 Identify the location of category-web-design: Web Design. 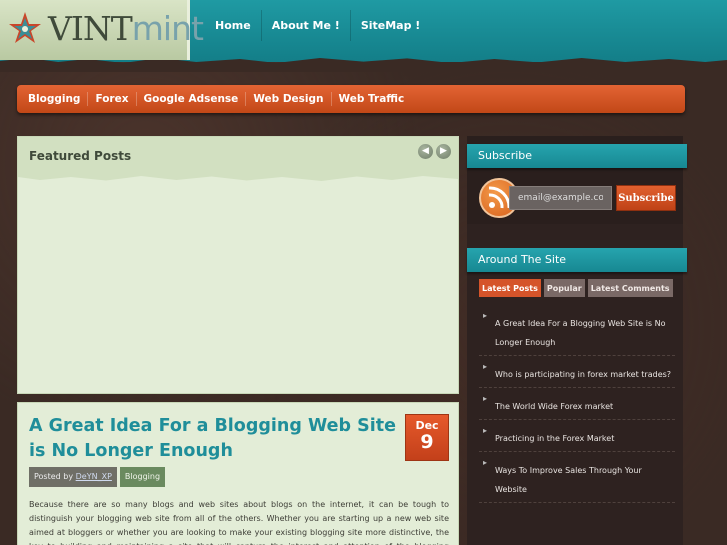
(289, 99).